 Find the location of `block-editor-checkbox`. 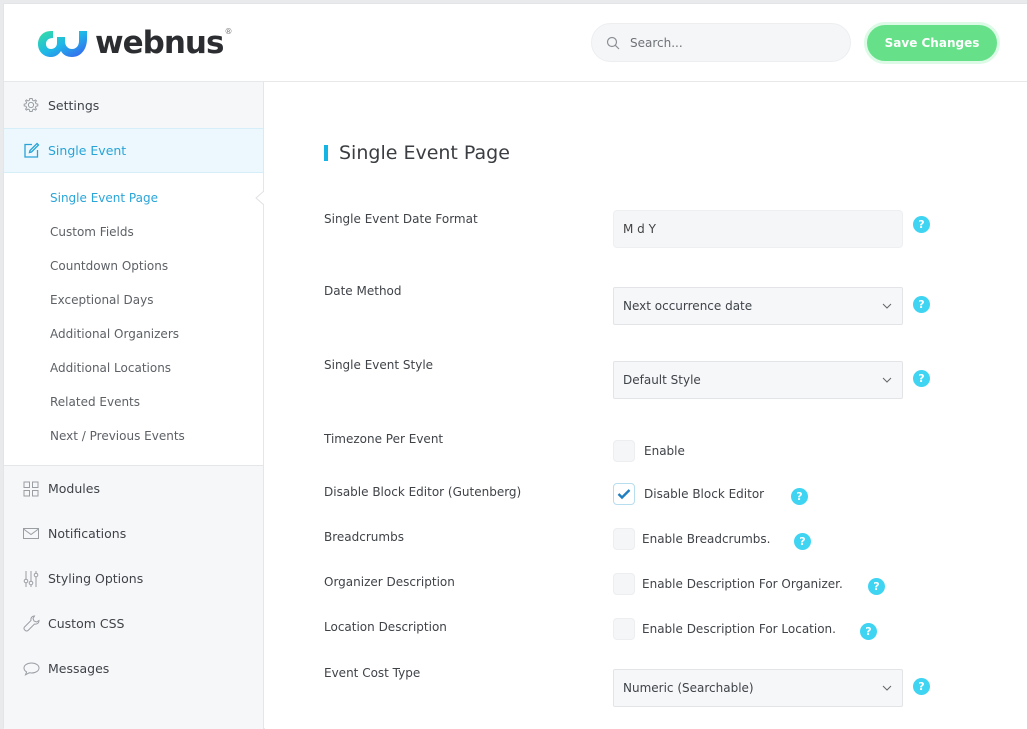

block-editor-checkbox is located at coordinates (624, 494).